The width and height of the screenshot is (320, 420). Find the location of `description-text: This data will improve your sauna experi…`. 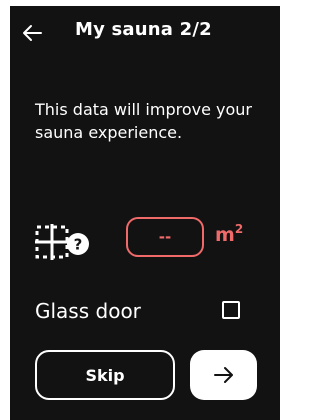

description-text: This data will improve your sauna experi… is located at coordinates (143, 121).